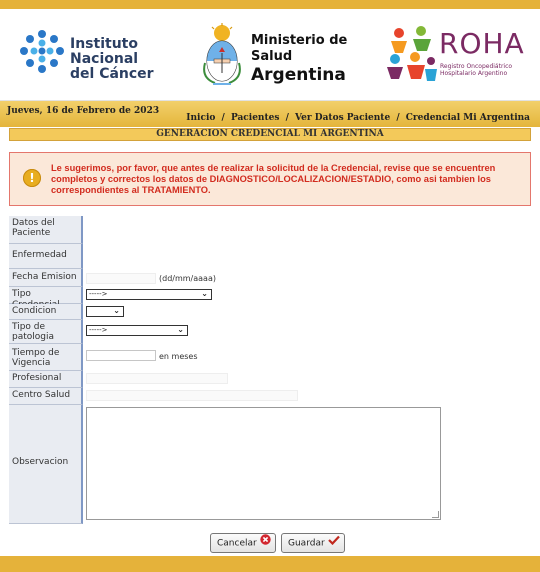 The width and height of the screenshot is (540, 572). I want to click on tipo-credencial-select: -----> ⌄, so click(149, 294).